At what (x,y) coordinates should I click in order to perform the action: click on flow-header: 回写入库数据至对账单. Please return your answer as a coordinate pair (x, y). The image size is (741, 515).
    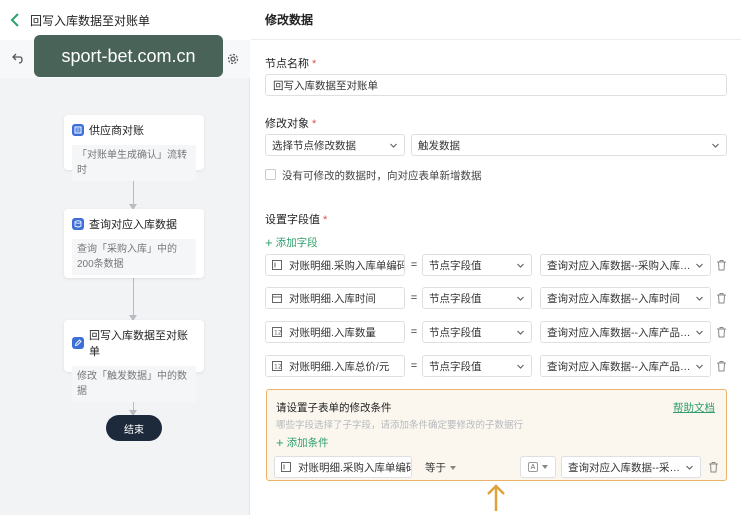
    Looking at the image, I should click on (125, 20).